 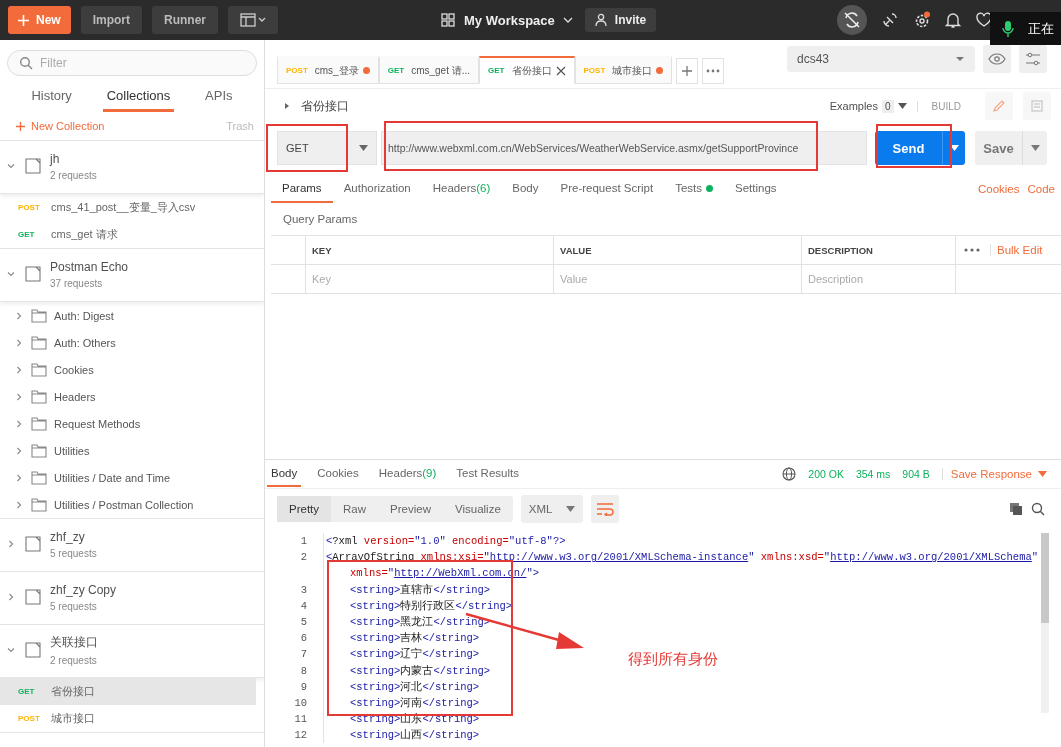 What do you see at coordinates (355, 509) in the screenshot?
I see `view-mode-tab: Raw` at bounding box center [355, 509].